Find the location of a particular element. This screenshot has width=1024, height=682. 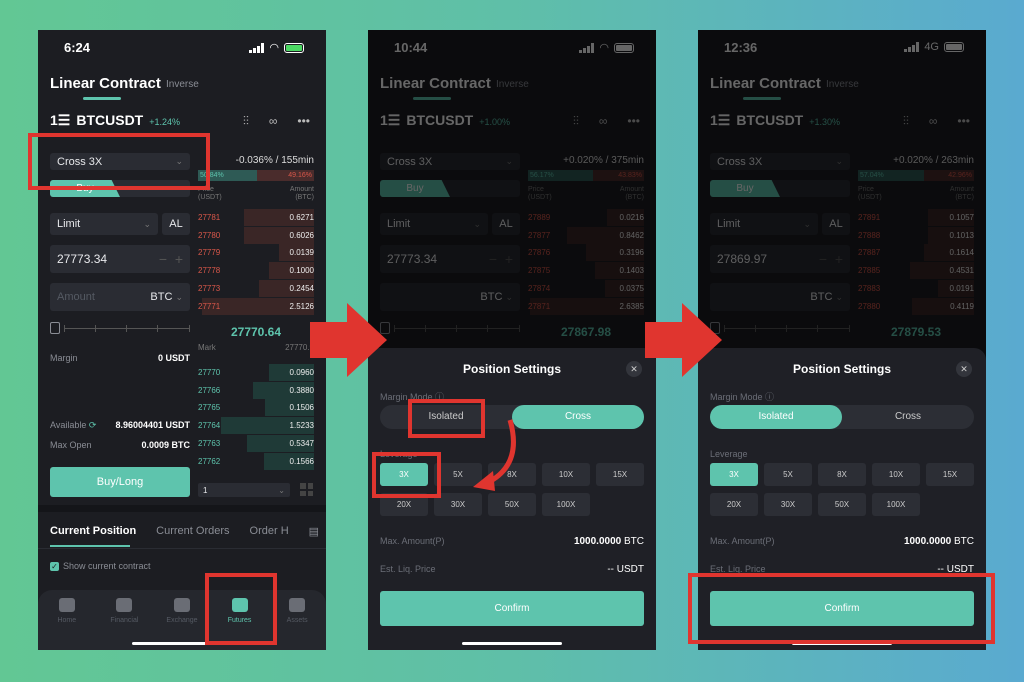

orderbook-bid-row: 27766 0.3880 is located at coordinates (256, 390).